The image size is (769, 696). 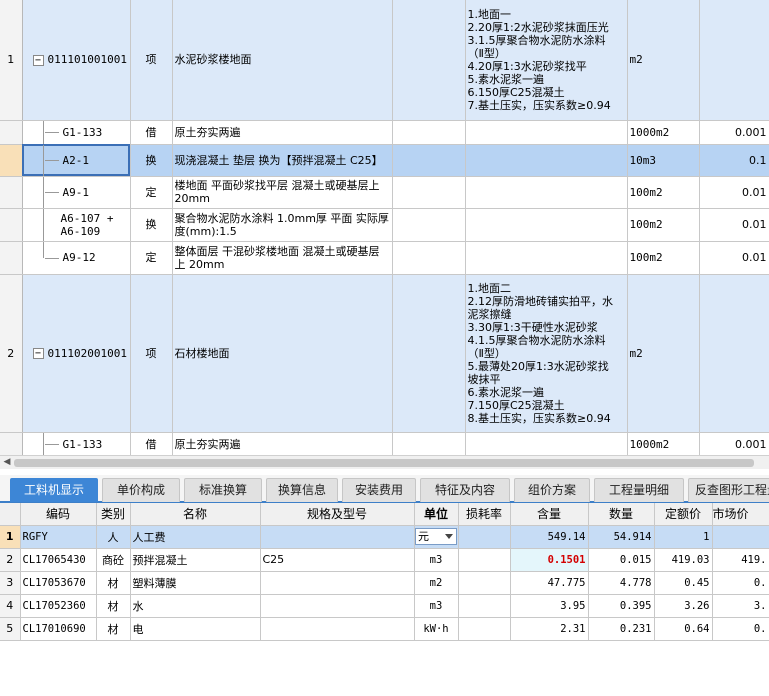 What do you see at coordinates (282, 160) in the screenshot?
I see `name-cell: 现浇混凝土 垫层 换为【预拌混凝土 C25】` at bounding box center [282, 160].